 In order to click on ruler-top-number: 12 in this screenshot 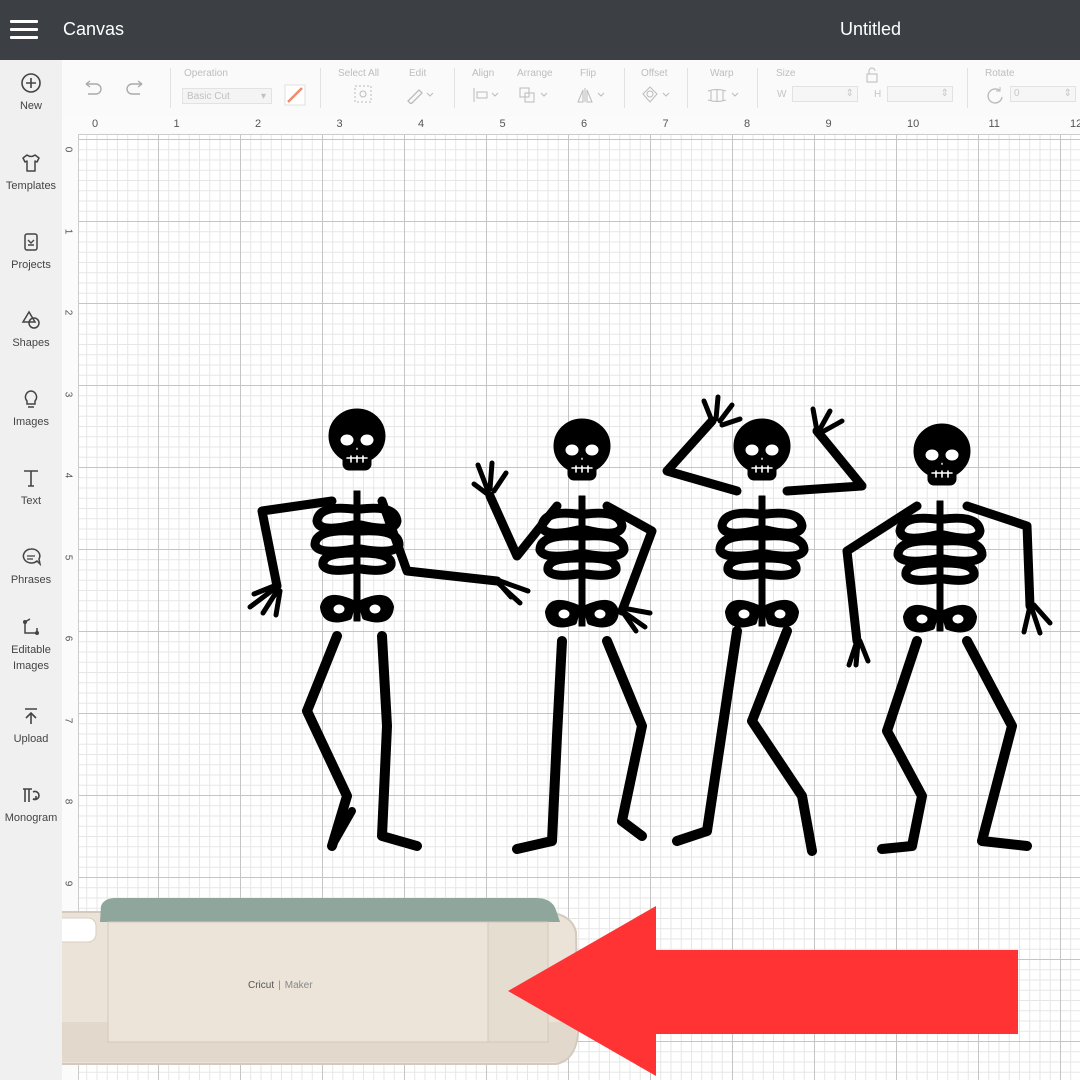, I will do `click(1075, 124)`.